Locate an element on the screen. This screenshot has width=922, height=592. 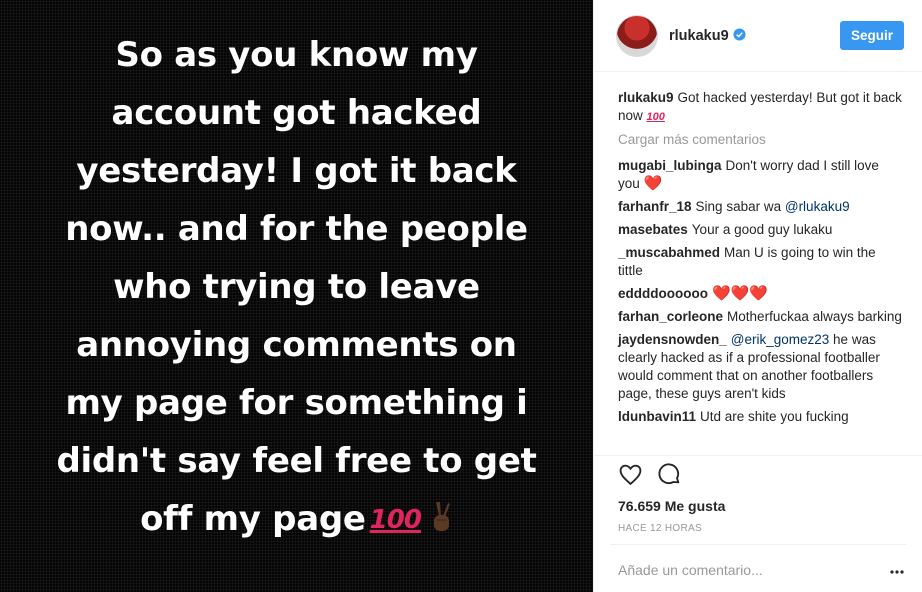
story-line-last: off my page 100 is located at coordinates (296, 519).